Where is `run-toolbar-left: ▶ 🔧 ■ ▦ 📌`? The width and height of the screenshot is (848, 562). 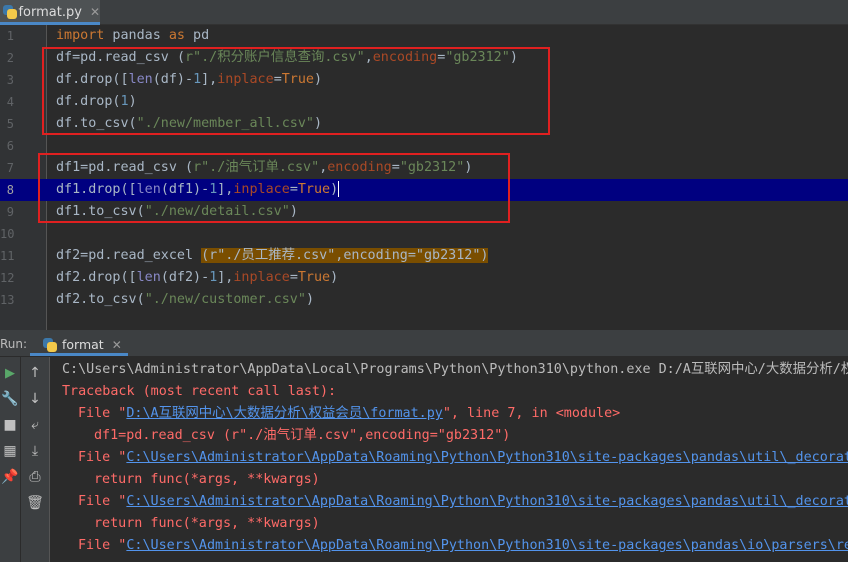 run-toolbar-left: ▶ 🔧 ■ ▦ 📌 is located at coordinates (10, 459).